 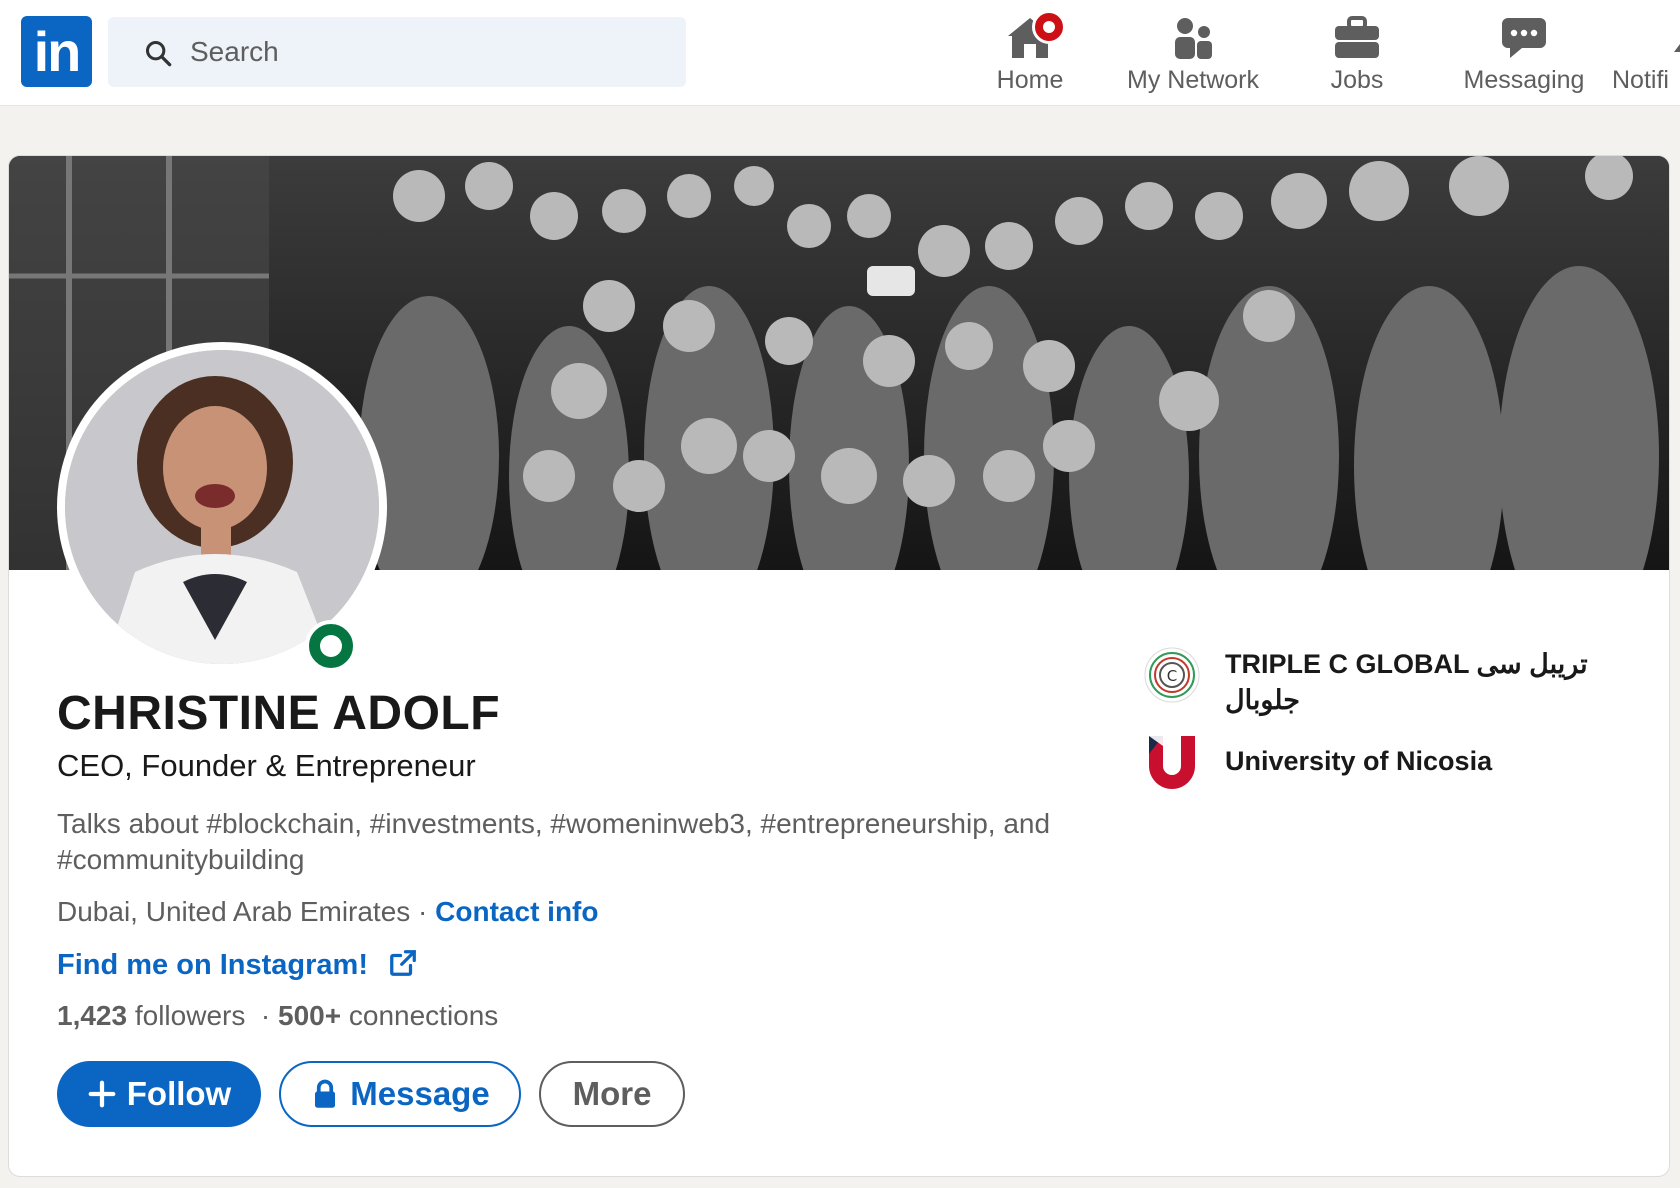 I want to click on connections-count: 500+, so click(x=310, y=1015).